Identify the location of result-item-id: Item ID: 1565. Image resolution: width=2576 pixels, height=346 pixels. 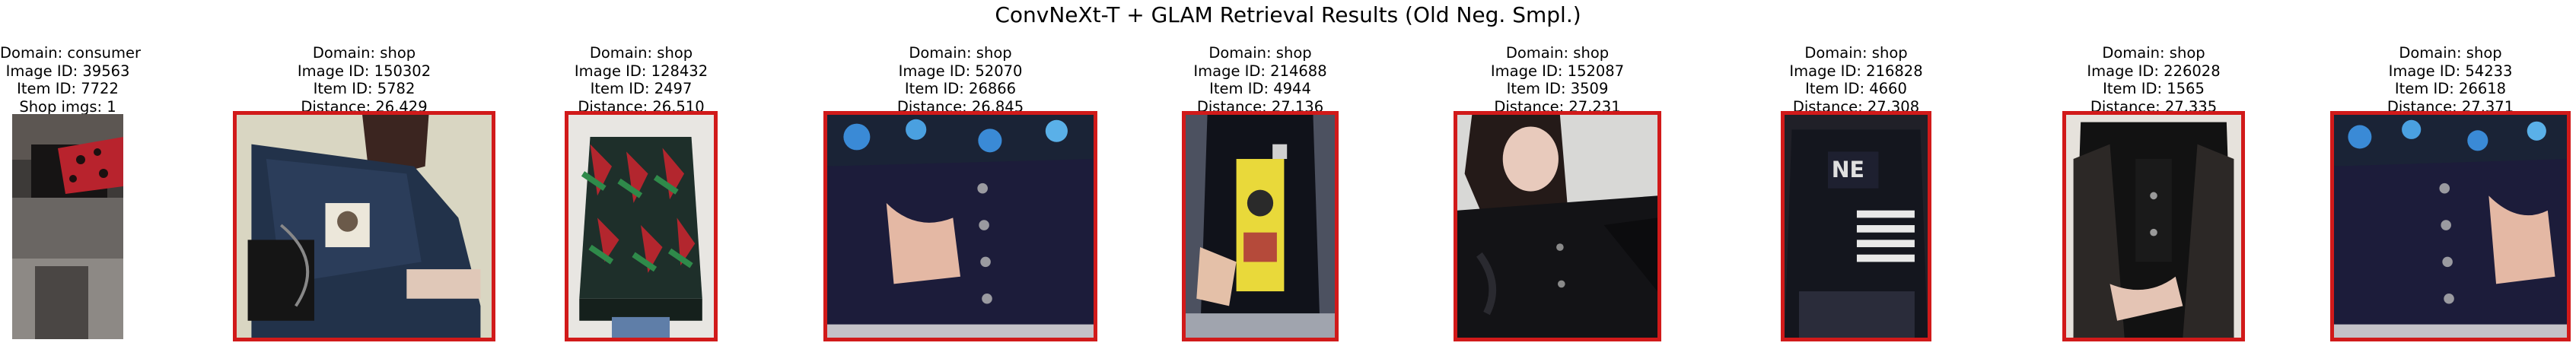
(2154, 88).